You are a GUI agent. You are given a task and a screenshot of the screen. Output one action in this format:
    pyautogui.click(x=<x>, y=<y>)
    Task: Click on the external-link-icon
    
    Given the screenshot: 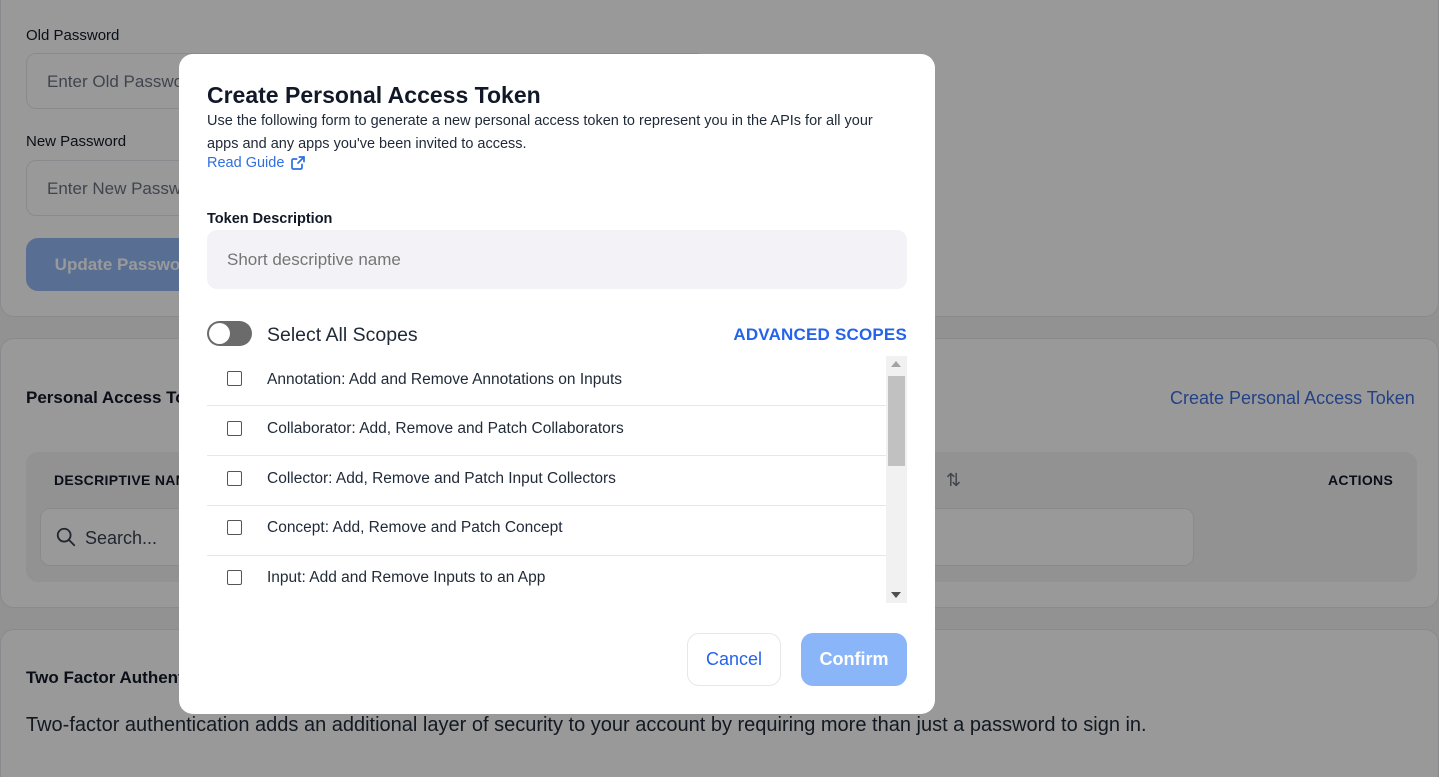 What is the action you would take?
    pyautogui.click(x=298, y=163)
    